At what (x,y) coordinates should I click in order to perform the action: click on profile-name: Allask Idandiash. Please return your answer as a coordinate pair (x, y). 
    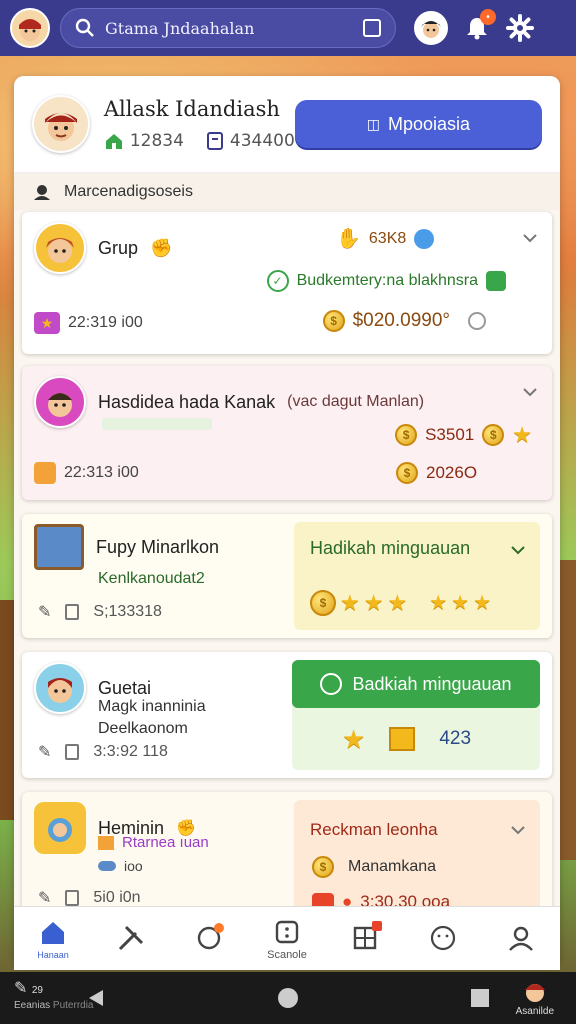
    Looking at the image, I should click on (191, 109).